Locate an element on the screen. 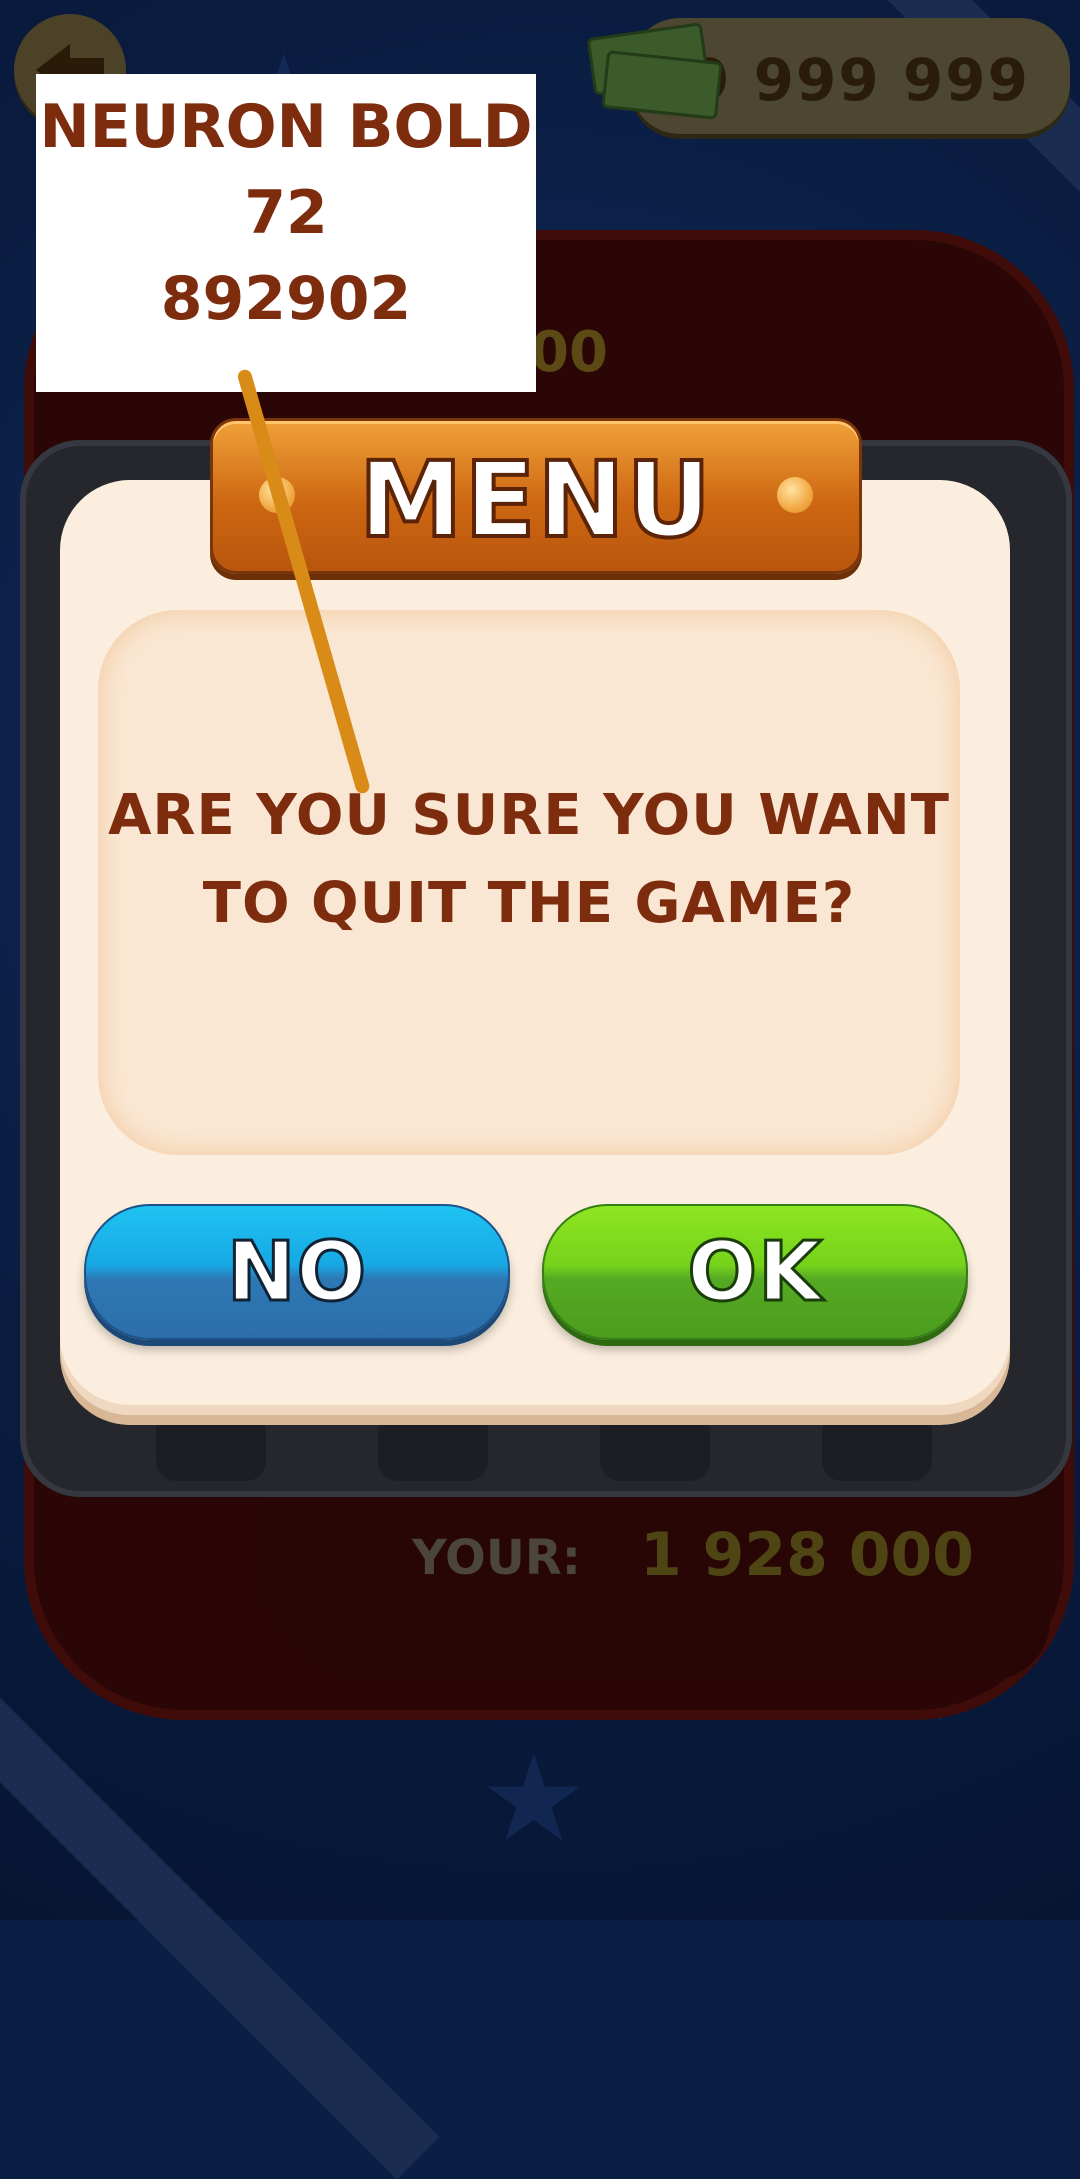 This screenshot has height=2179, width=1080. annotation-font-name: NEURON BOLD is located at coordinates (286, 127).